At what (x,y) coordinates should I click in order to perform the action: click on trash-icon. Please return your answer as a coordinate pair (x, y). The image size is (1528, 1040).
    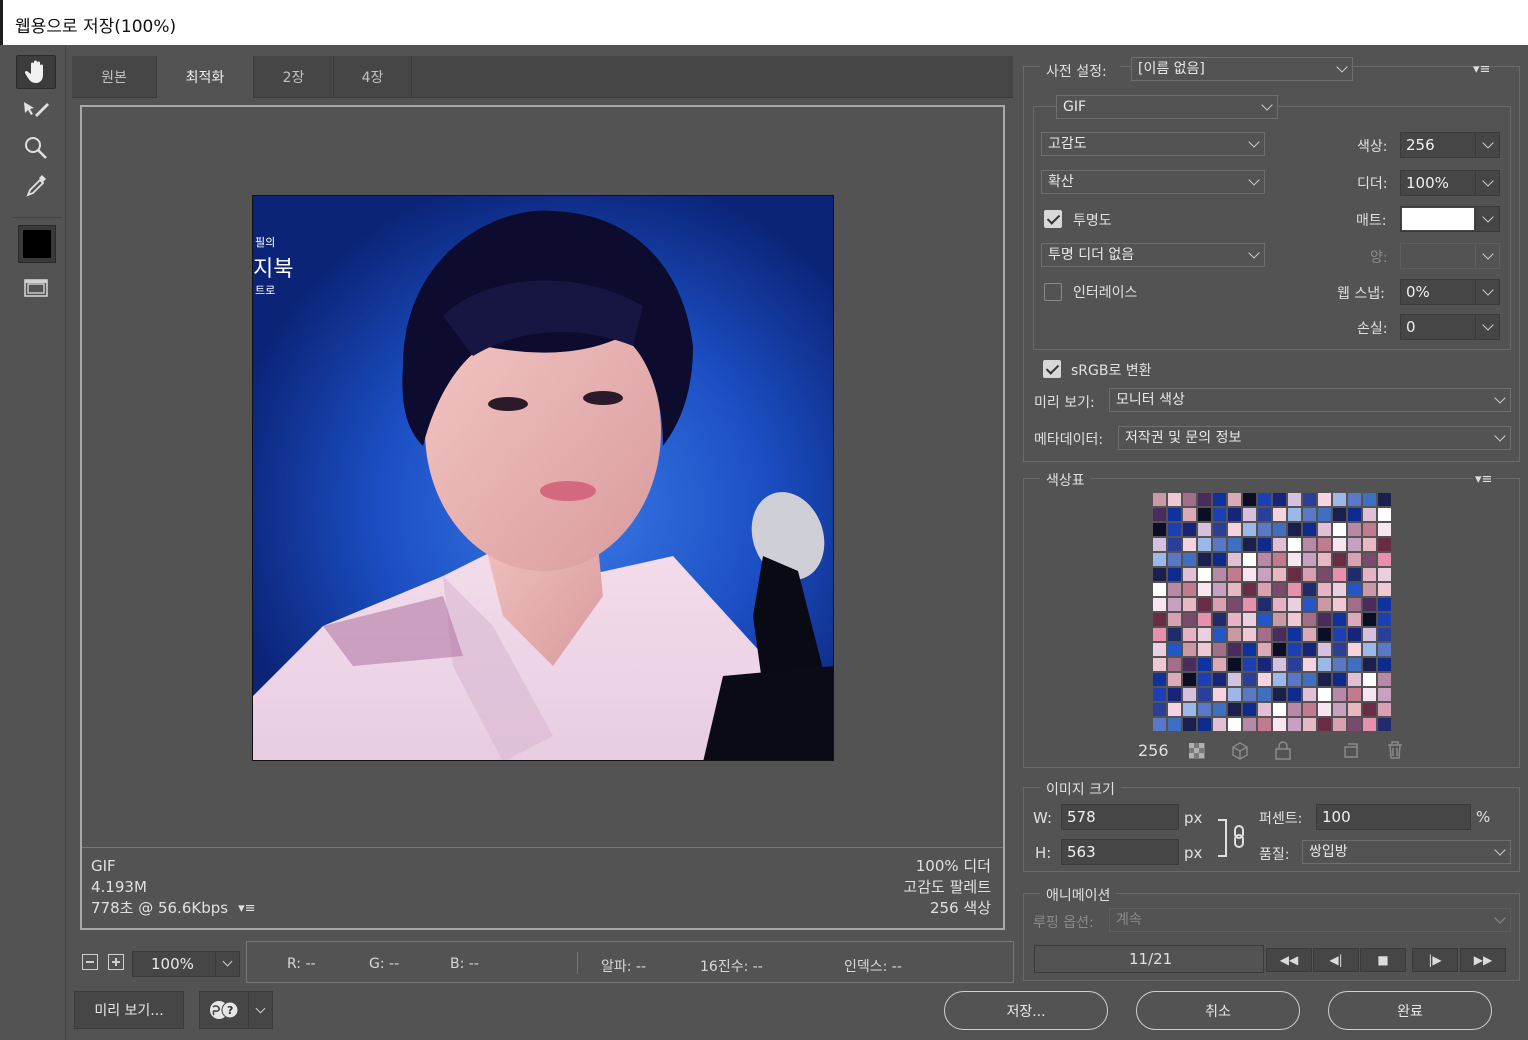
    Looking at the image, I should click on (1395, 750).